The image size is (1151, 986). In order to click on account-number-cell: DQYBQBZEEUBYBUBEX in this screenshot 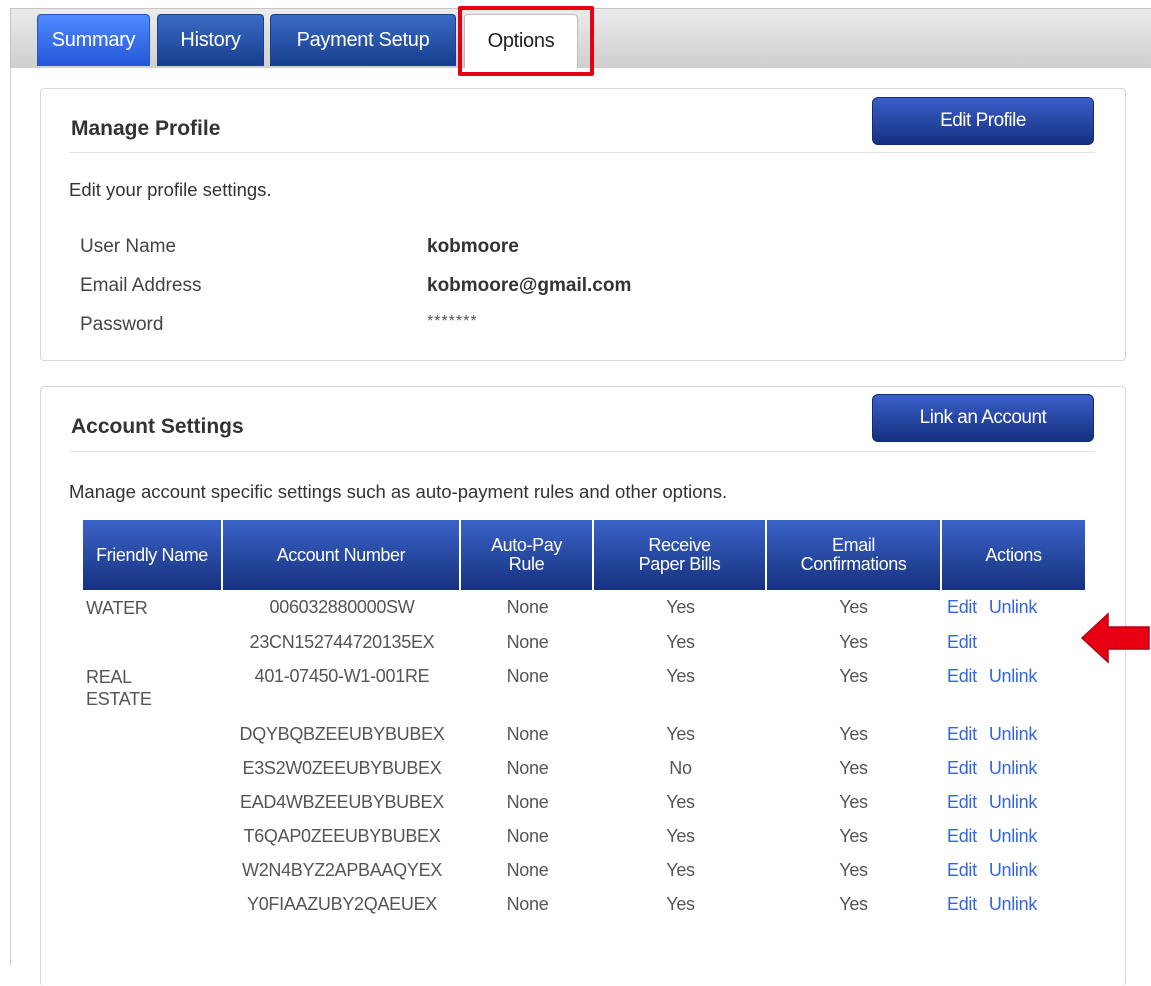, I will do `click(342, 734)`.